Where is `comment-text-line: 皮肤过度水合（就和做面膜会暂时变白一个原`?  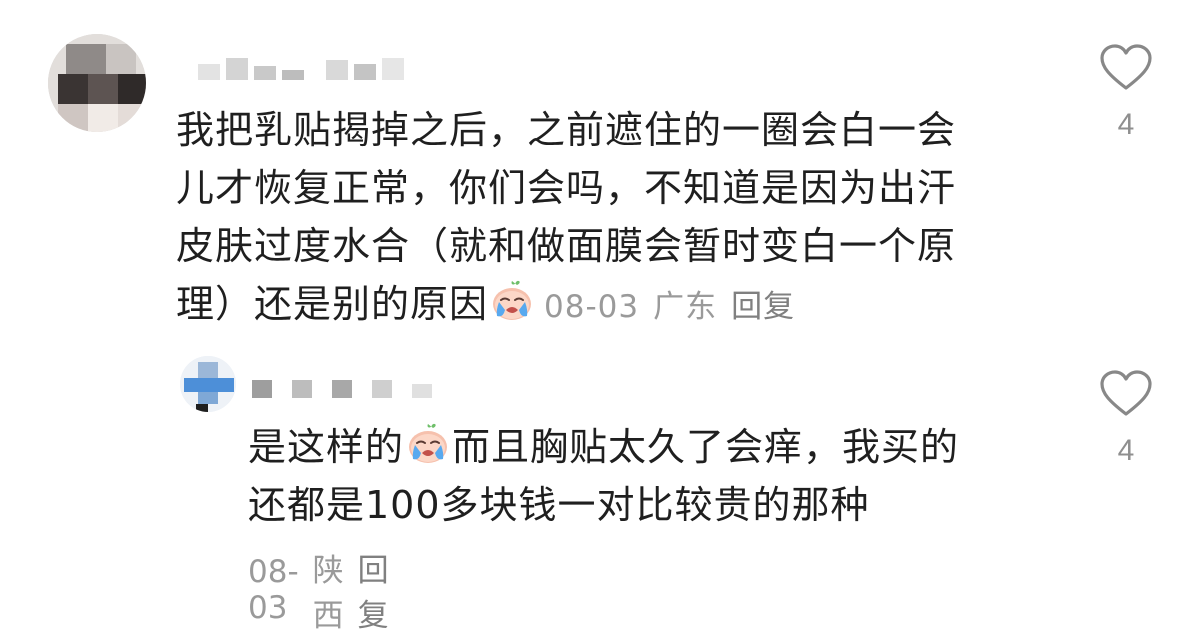 comment-text-line: 皮肤过度水合（就和做面膜会暂时变白一个原 is located at coordinates (566, 246).